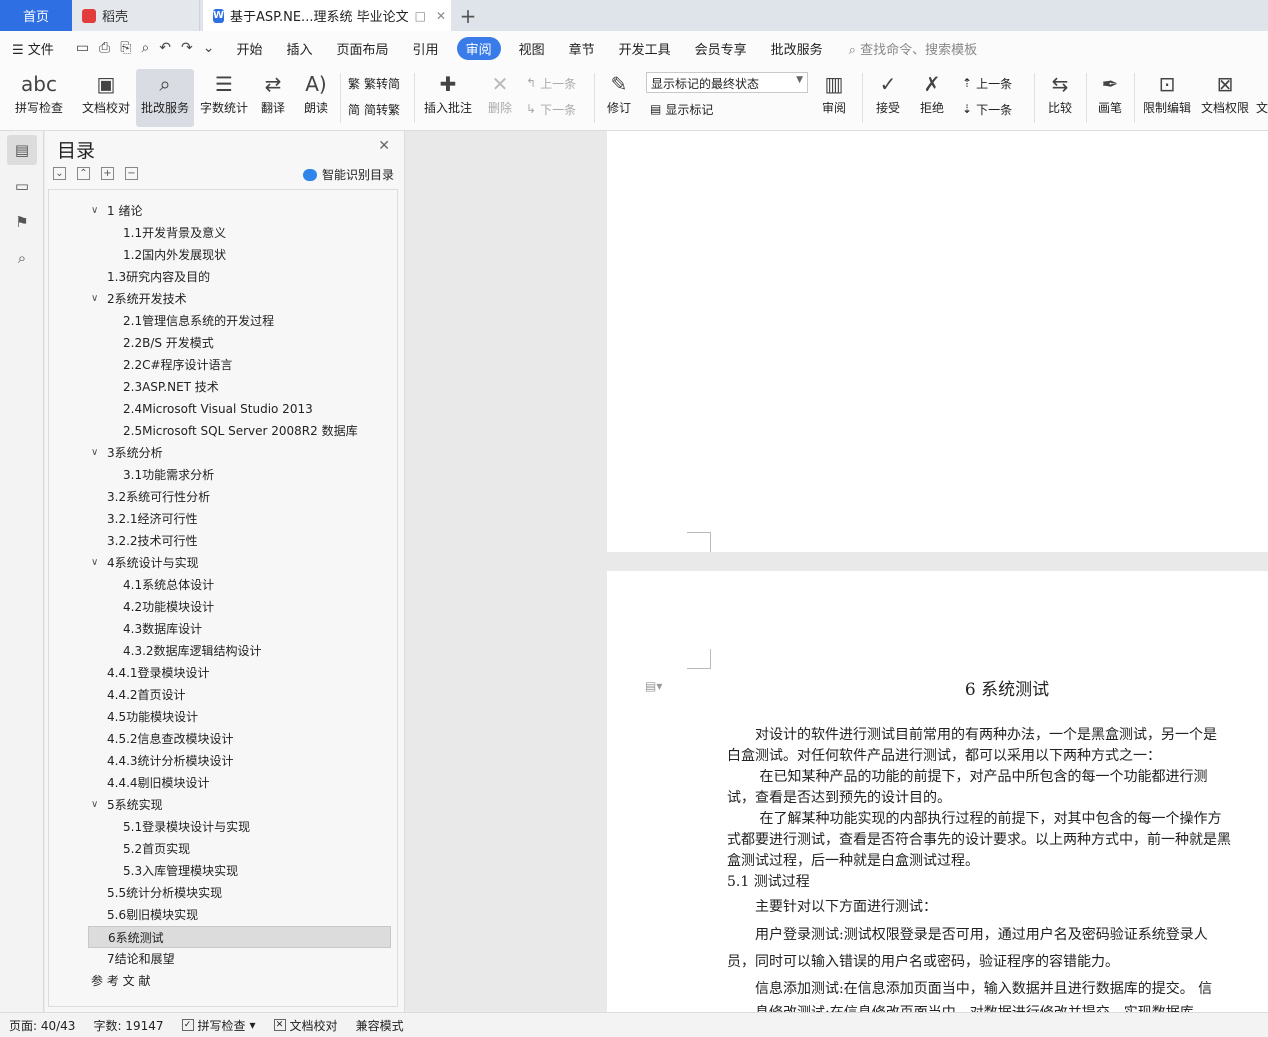 The height and width of the screenshot is (1037, 1268). I want to click on toc-item: 5.2首页实现, so click(156, 849).